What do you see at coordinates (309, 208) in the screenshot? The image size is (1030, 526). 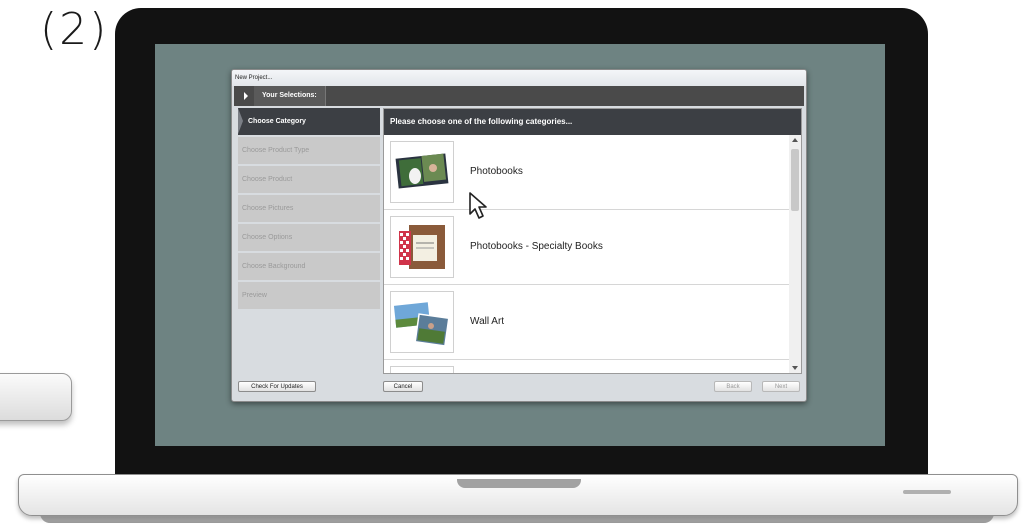 I see `sidebar-item-choose-pictures: Choose Pictures` at bounding box center [309, 208].